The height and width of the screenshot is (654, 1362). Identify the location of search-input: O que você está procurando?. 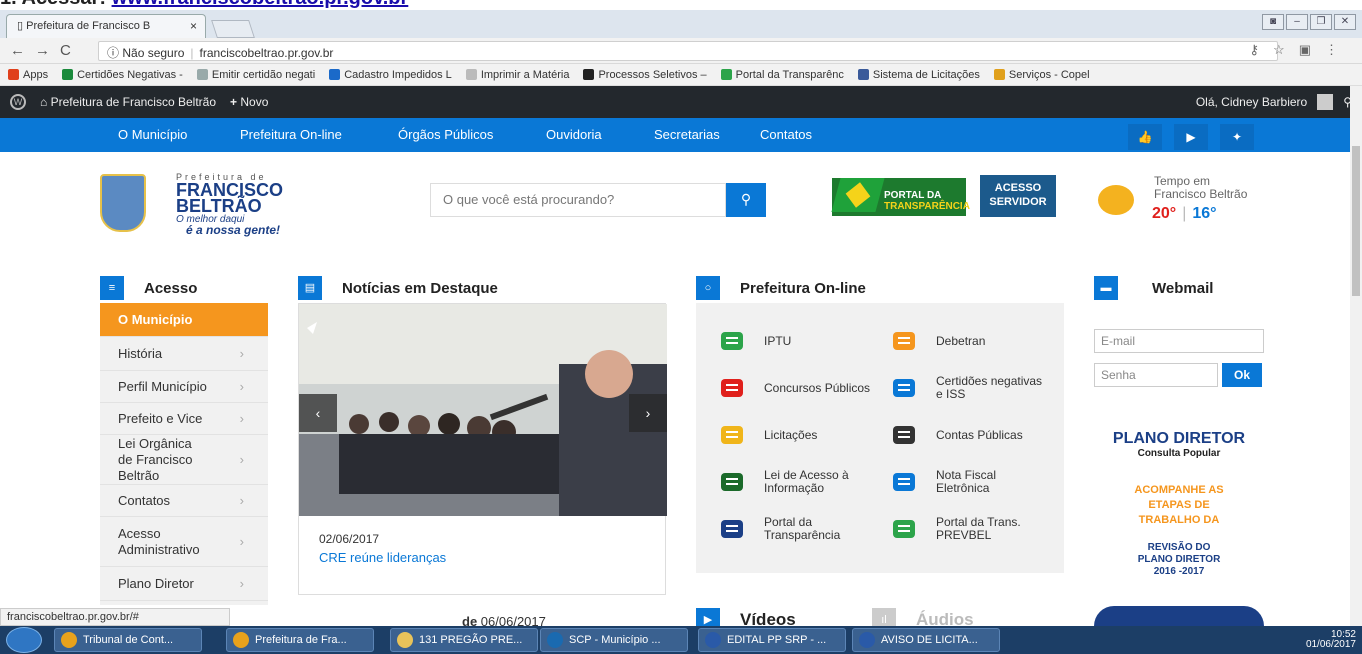
(578, 200).